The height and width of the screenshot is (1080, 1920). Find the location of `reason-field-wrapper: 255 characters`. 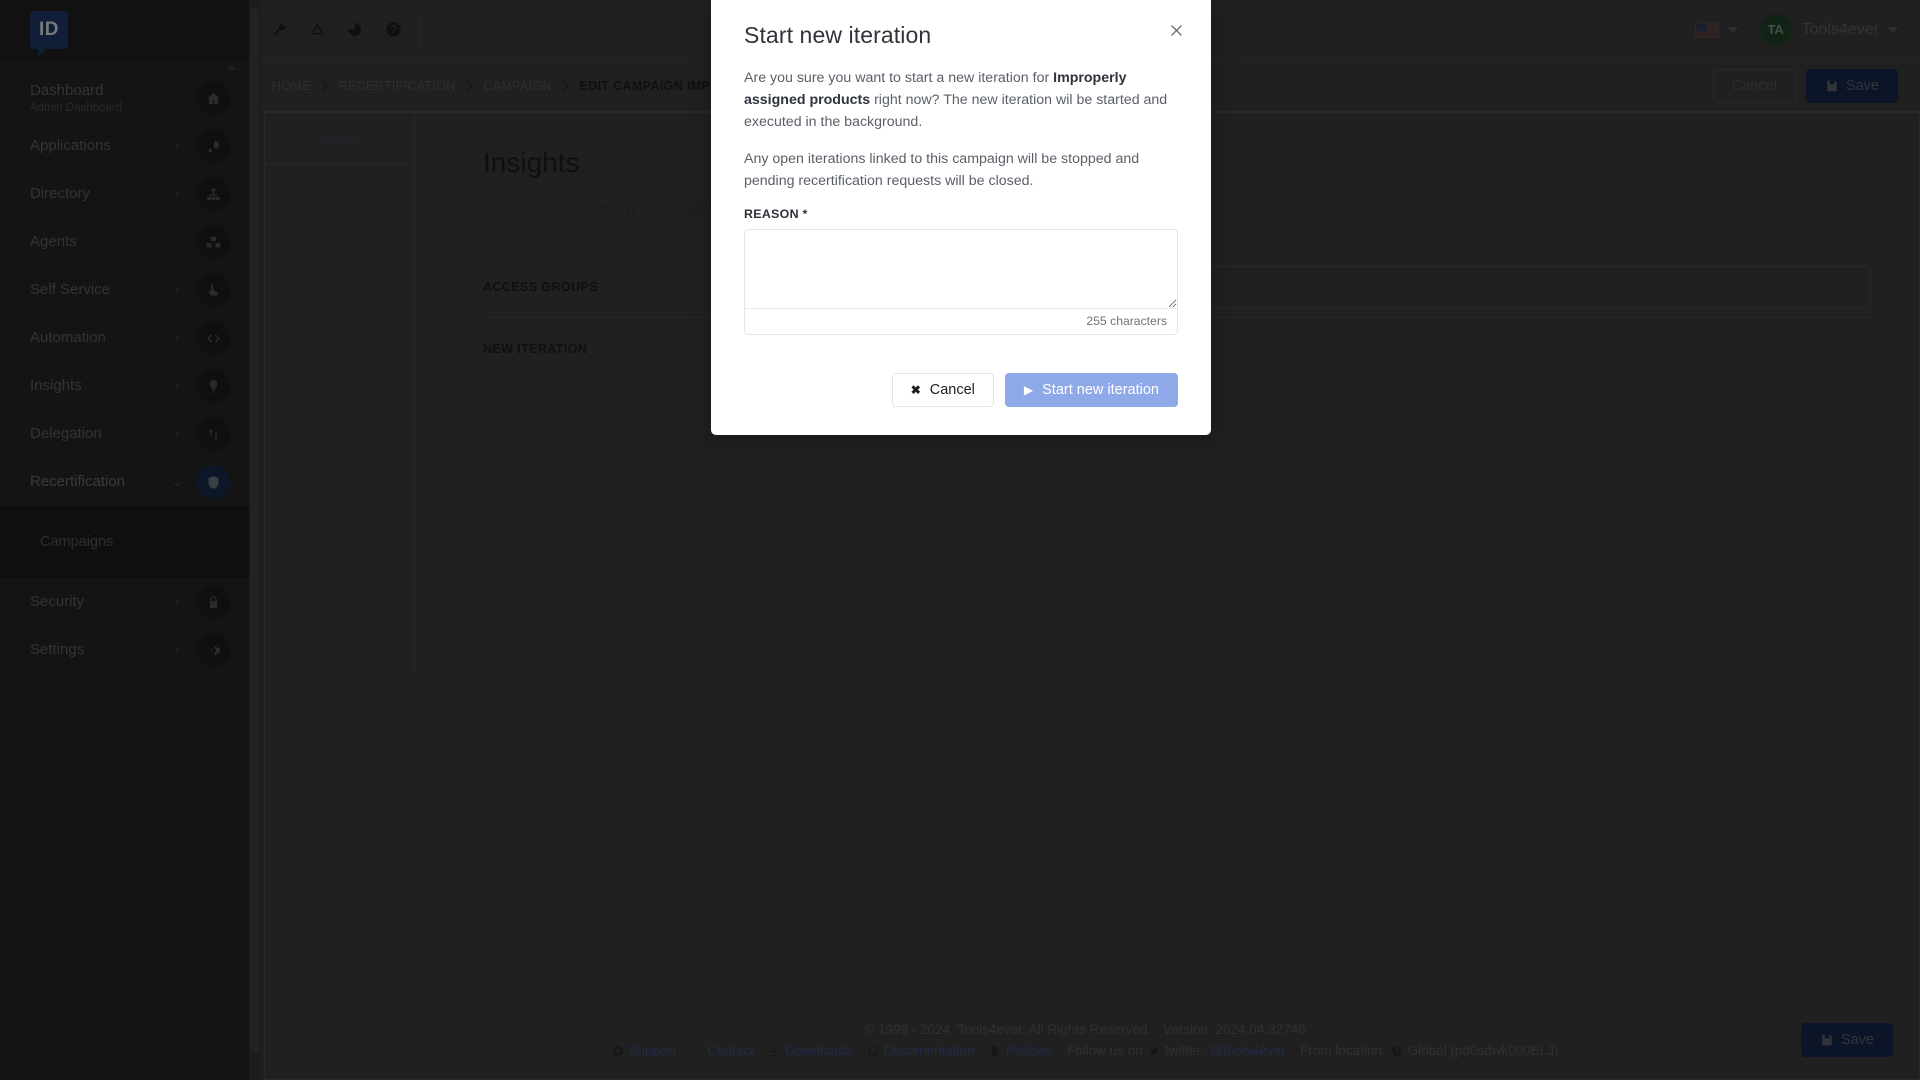

reason-field-wrapper: 255 characters is located at coordinates (961, 282).